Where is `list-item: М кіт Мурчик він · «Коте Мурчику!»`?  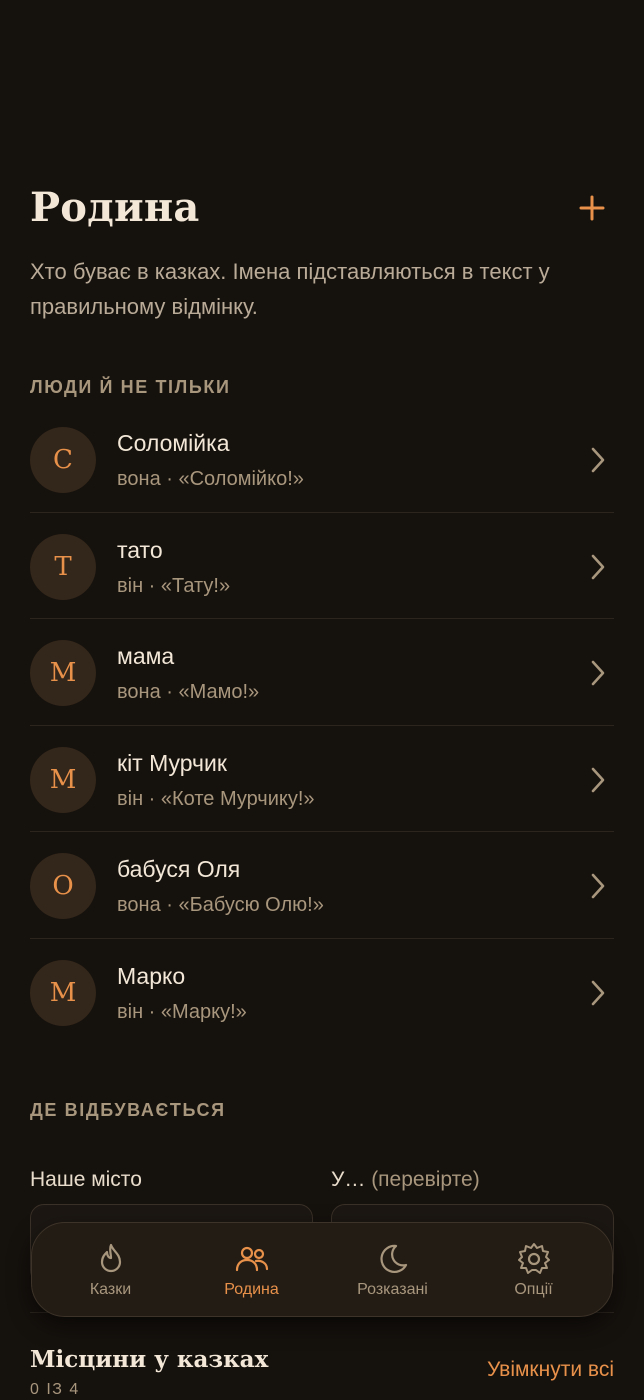
list-item: М кіт Мурчик він · «Коте Мурчику!» is located at coordinates (322, 779).